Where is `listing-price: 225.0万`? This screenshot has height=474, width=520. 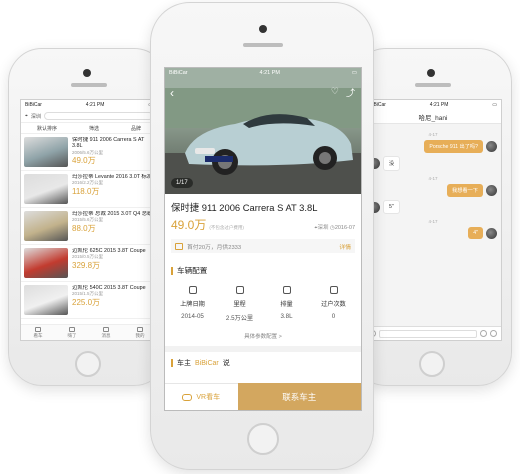
listing-price: 225.0万 is located at coordinates (86, 302).